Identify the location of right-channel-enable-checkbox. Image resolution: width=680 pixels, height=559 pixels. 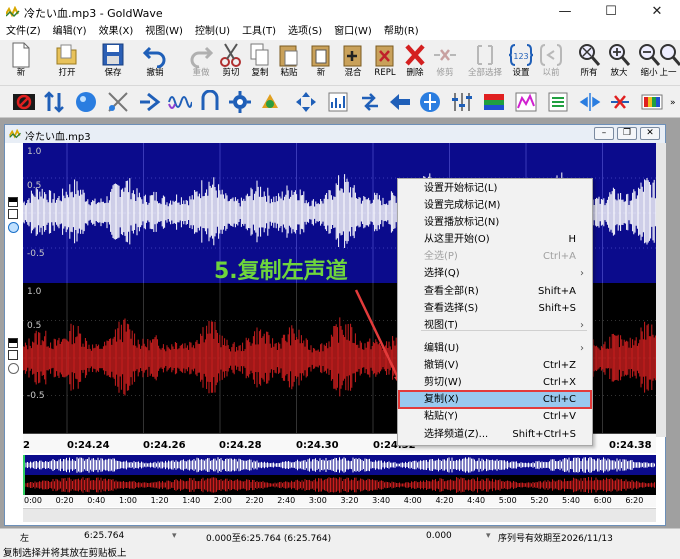
(13, 343).